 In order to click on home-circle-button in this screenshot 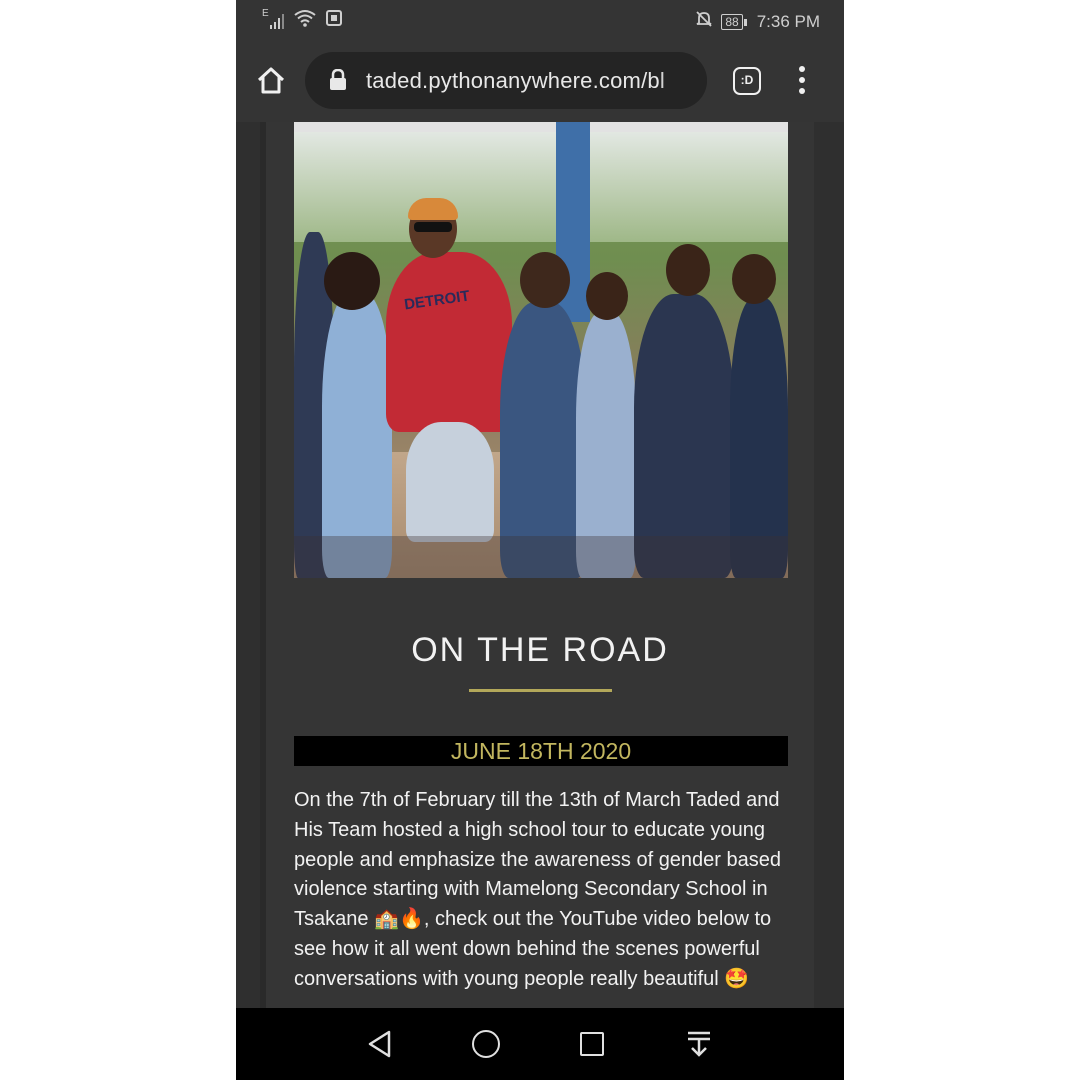, I will do `click(486, 1044)`.